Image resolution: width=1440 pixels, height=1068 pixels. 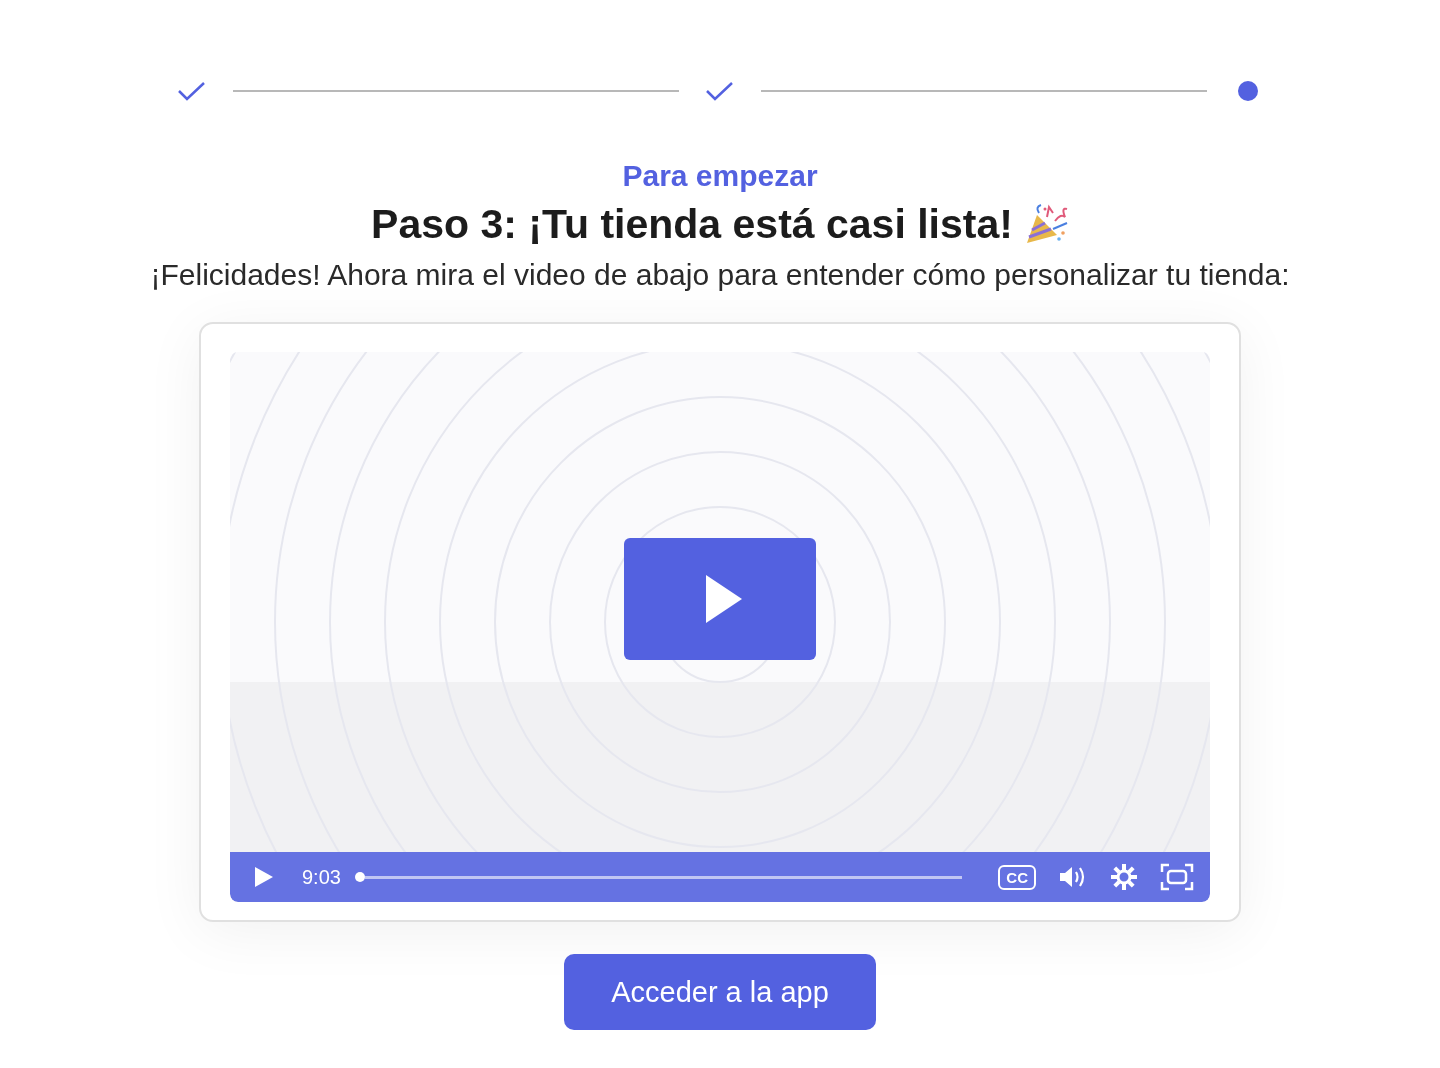 I want to click on fullscreen-icon, so click(x=1177, y=877).